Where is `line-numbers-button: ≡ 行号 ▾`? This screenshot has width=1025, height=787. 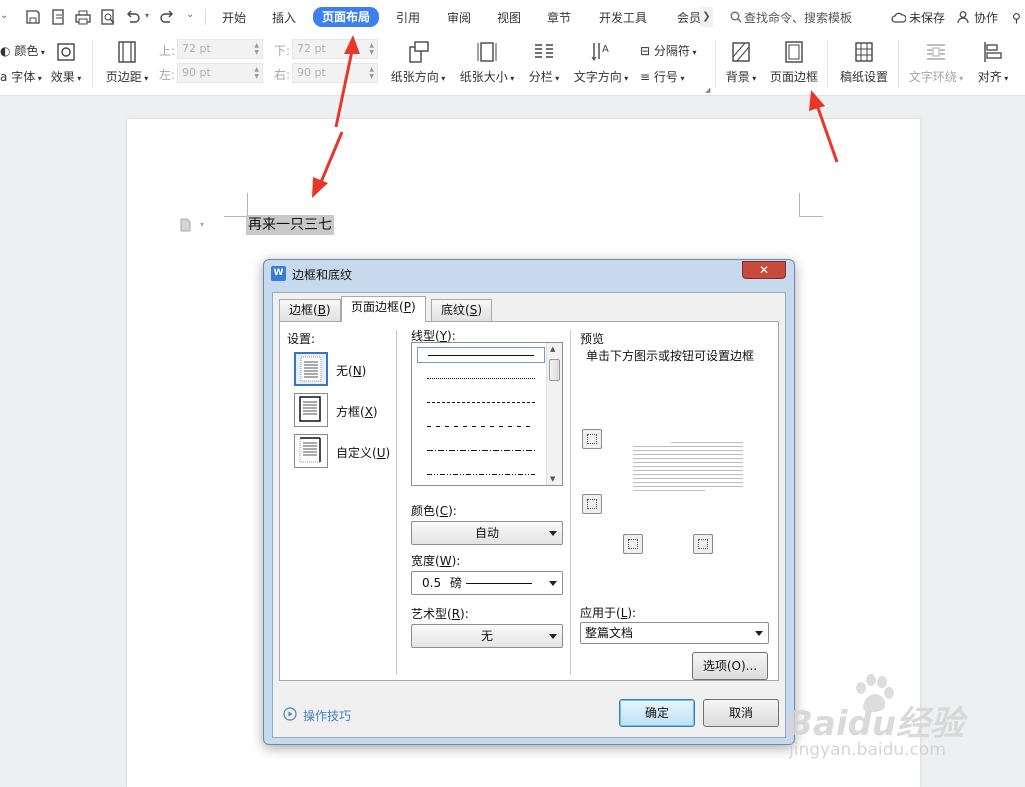 line-numbers-button: ≡ 行号 ▾ is located at coordinates (662, 76).